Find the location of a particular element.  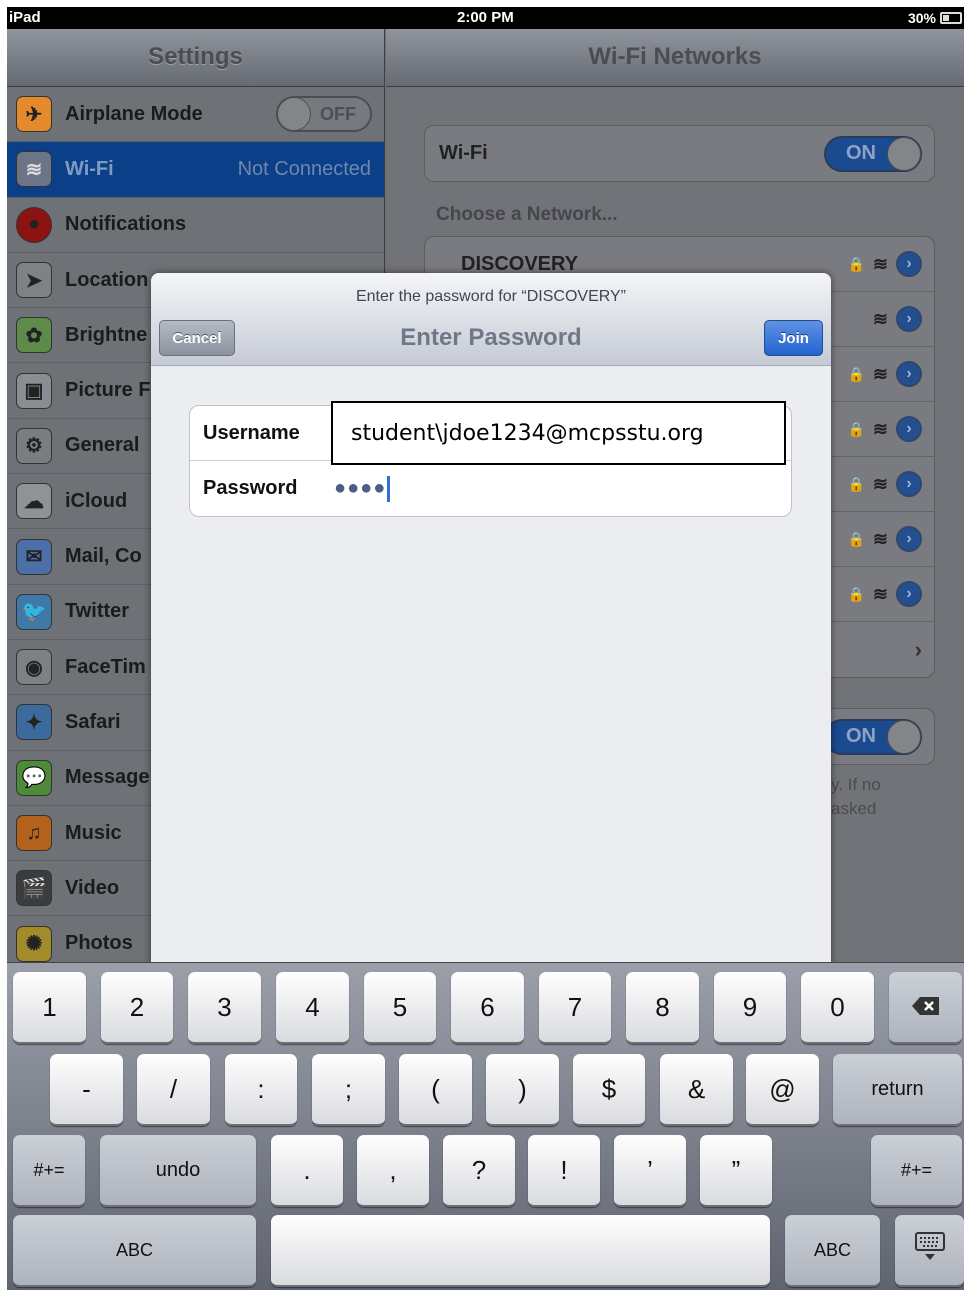

settings-item-label: Message is located at coordinates (107, 777).